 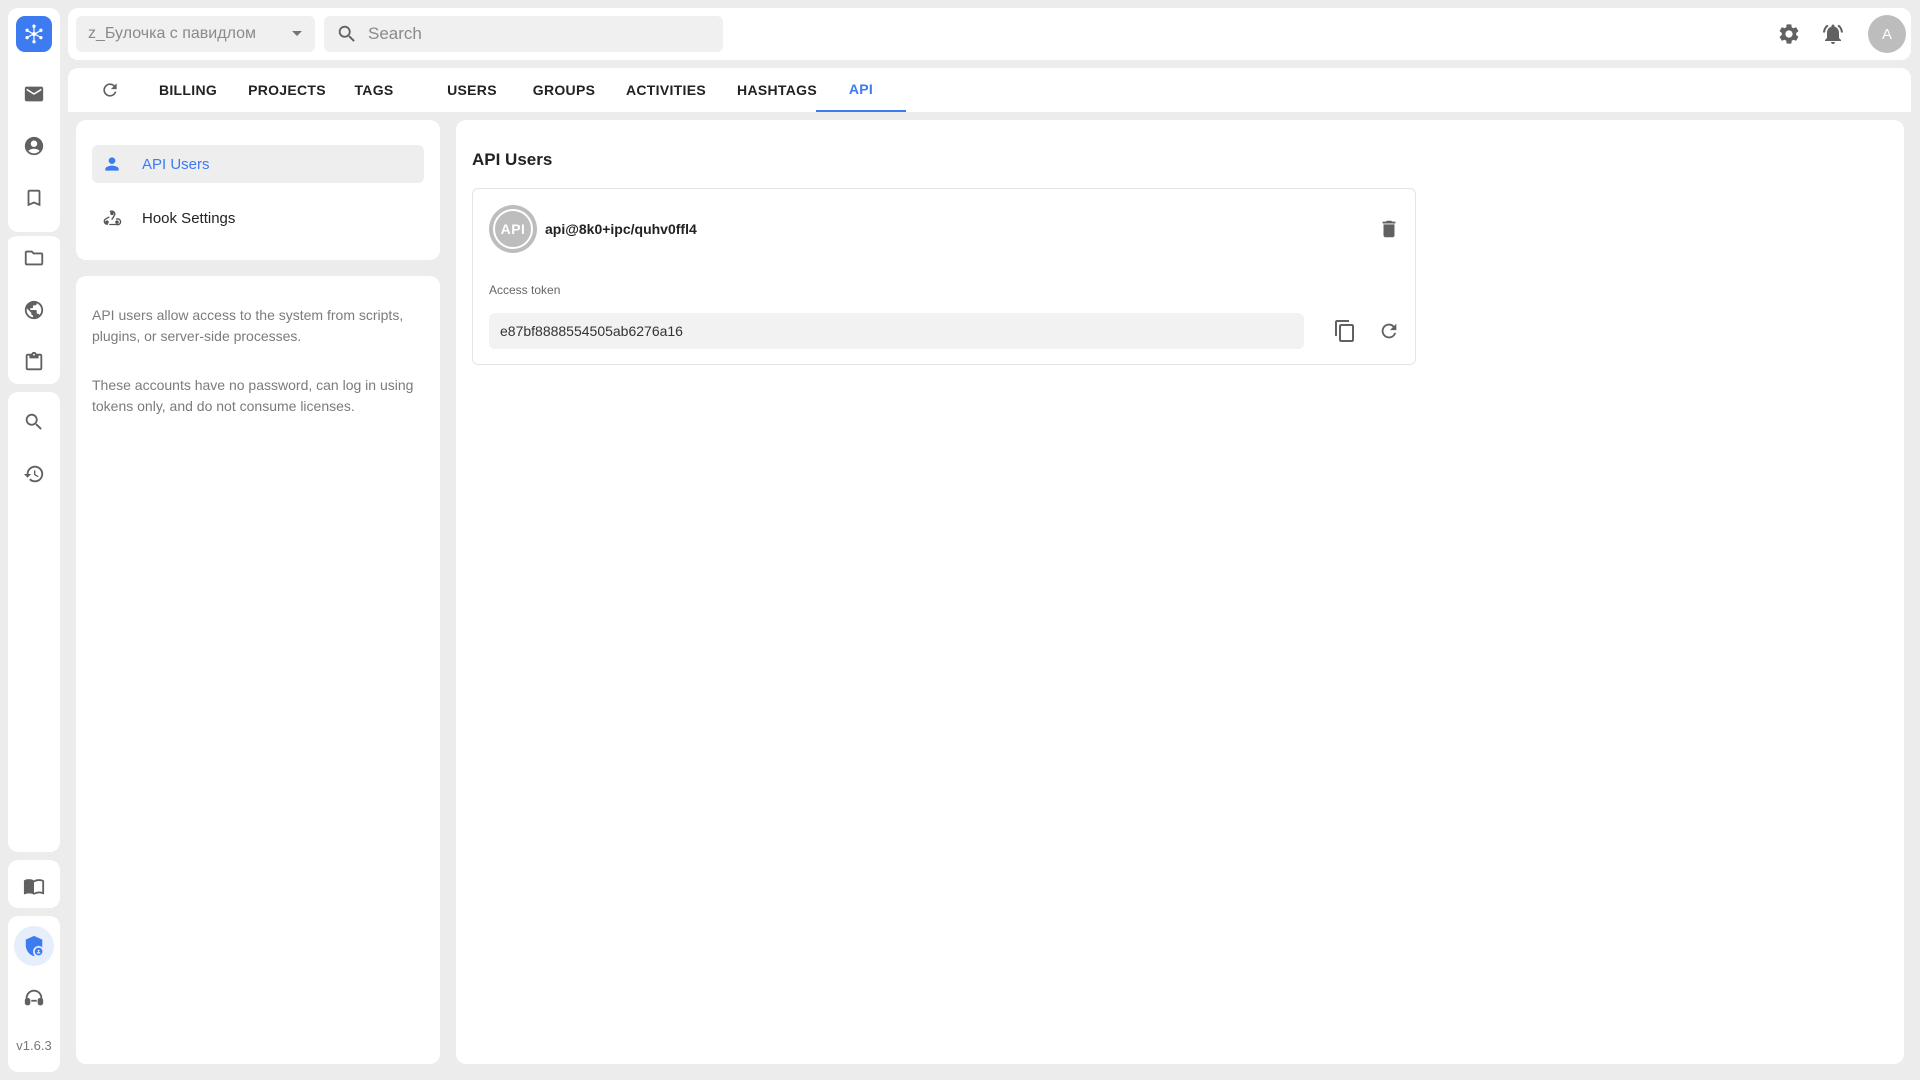 What do you see at coordinates (189, 218) in the screenshot?
I see `nav-hook-settings-label: Hook Settings` at bounding box center [189, 218].